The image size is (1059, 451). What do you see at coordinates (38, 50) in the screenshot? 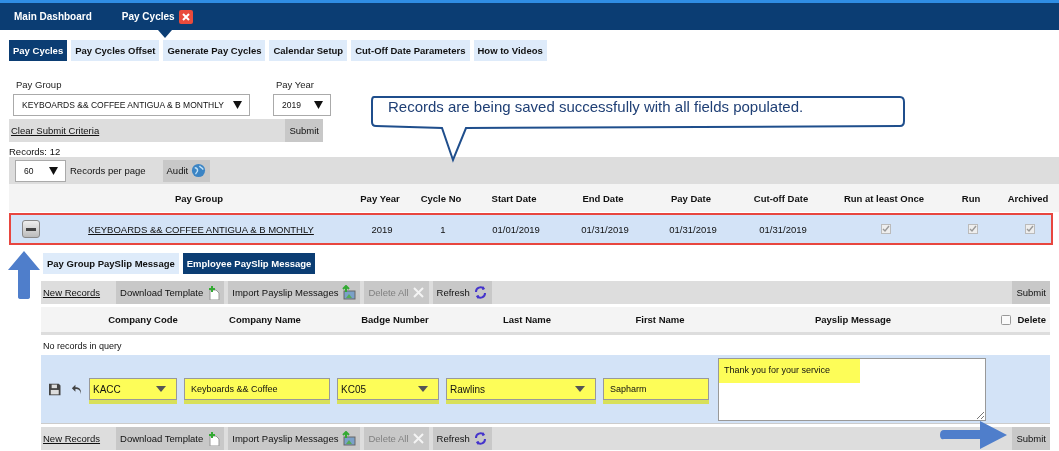
I see `section-tab: Pay Cycles` at bounding box center [38, 50].